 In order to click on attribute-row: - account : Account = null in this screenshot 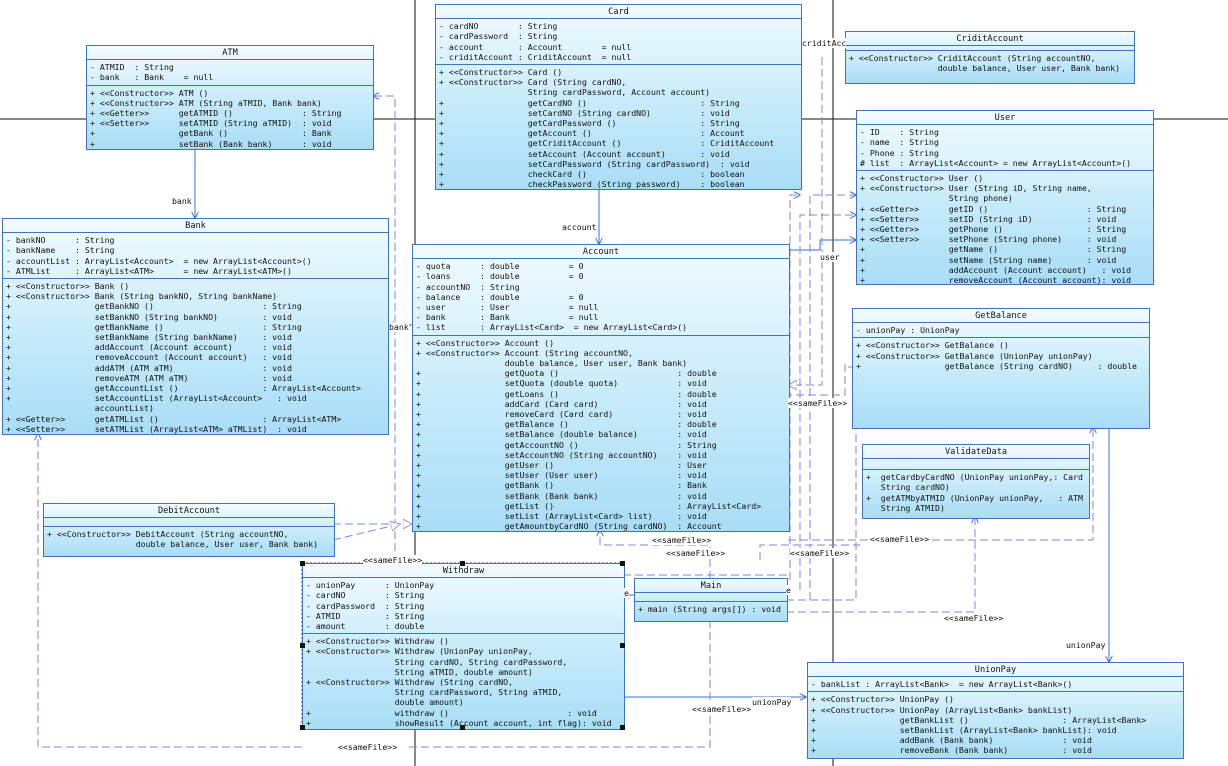, I will do `click(535, 46)`.